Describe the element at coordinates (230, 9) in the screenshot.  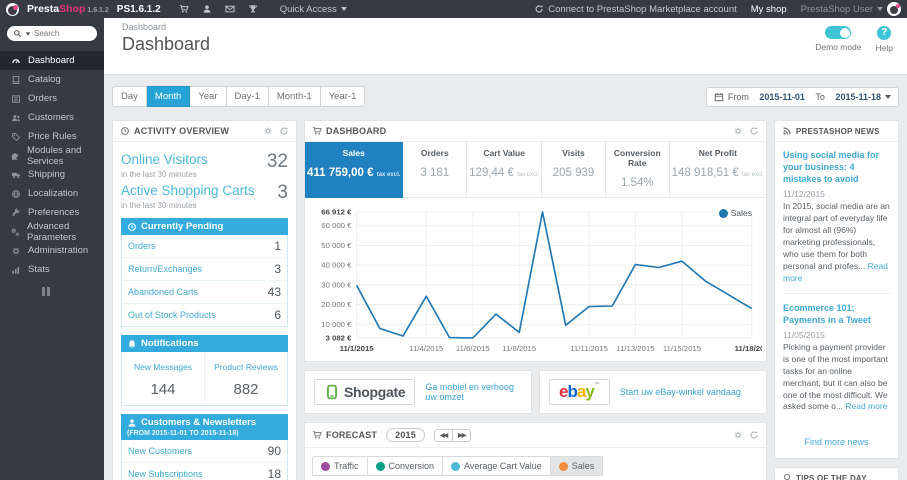
I see `envelope-icon` at that location.